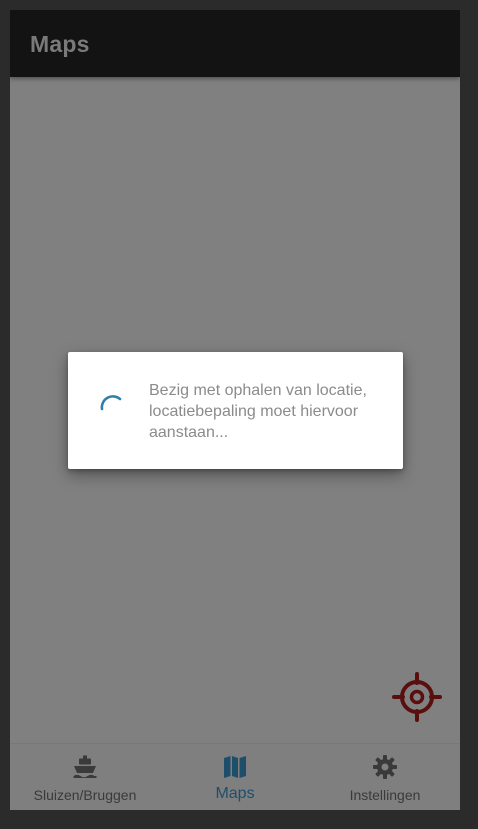 The height and width of the screenshot is (829, 478). What do you see at coordinates (235, 767) in the screenshot?
I see `map-icon` at bounding box center [235, 767].